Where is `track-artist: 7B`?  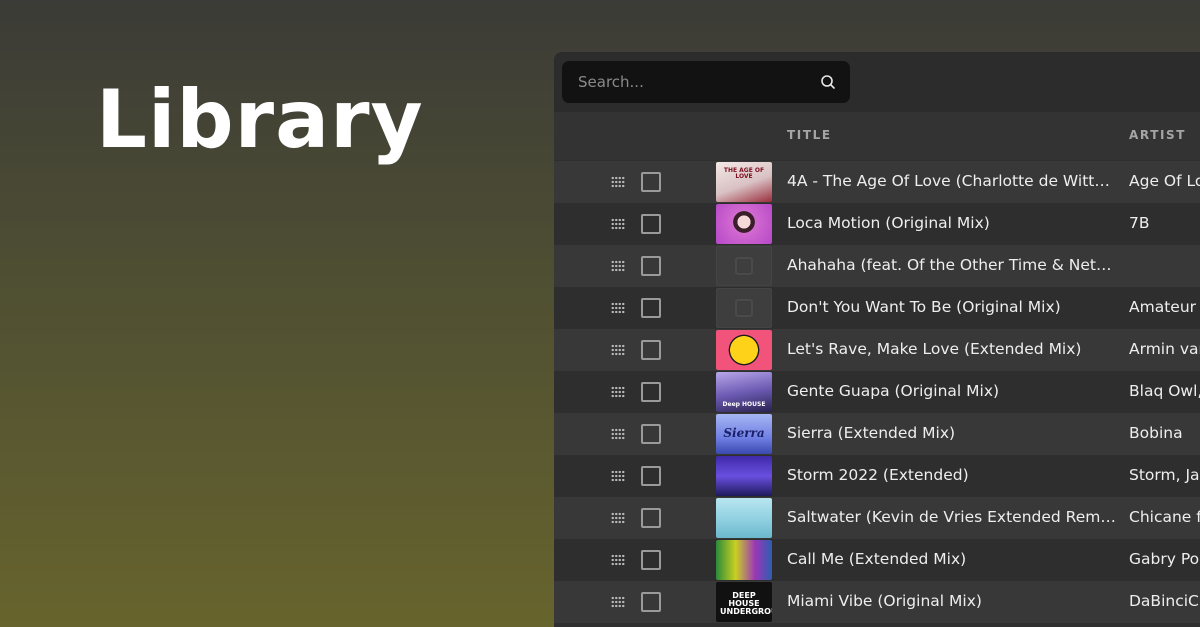
track-artist: 7B is located at coordinates (1139, 223).